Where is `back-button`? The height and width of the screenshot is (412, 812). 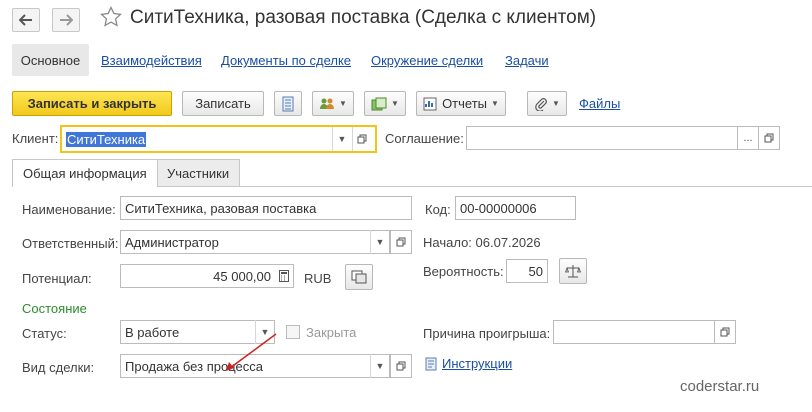 back-button is located at coordinates (26, 20).